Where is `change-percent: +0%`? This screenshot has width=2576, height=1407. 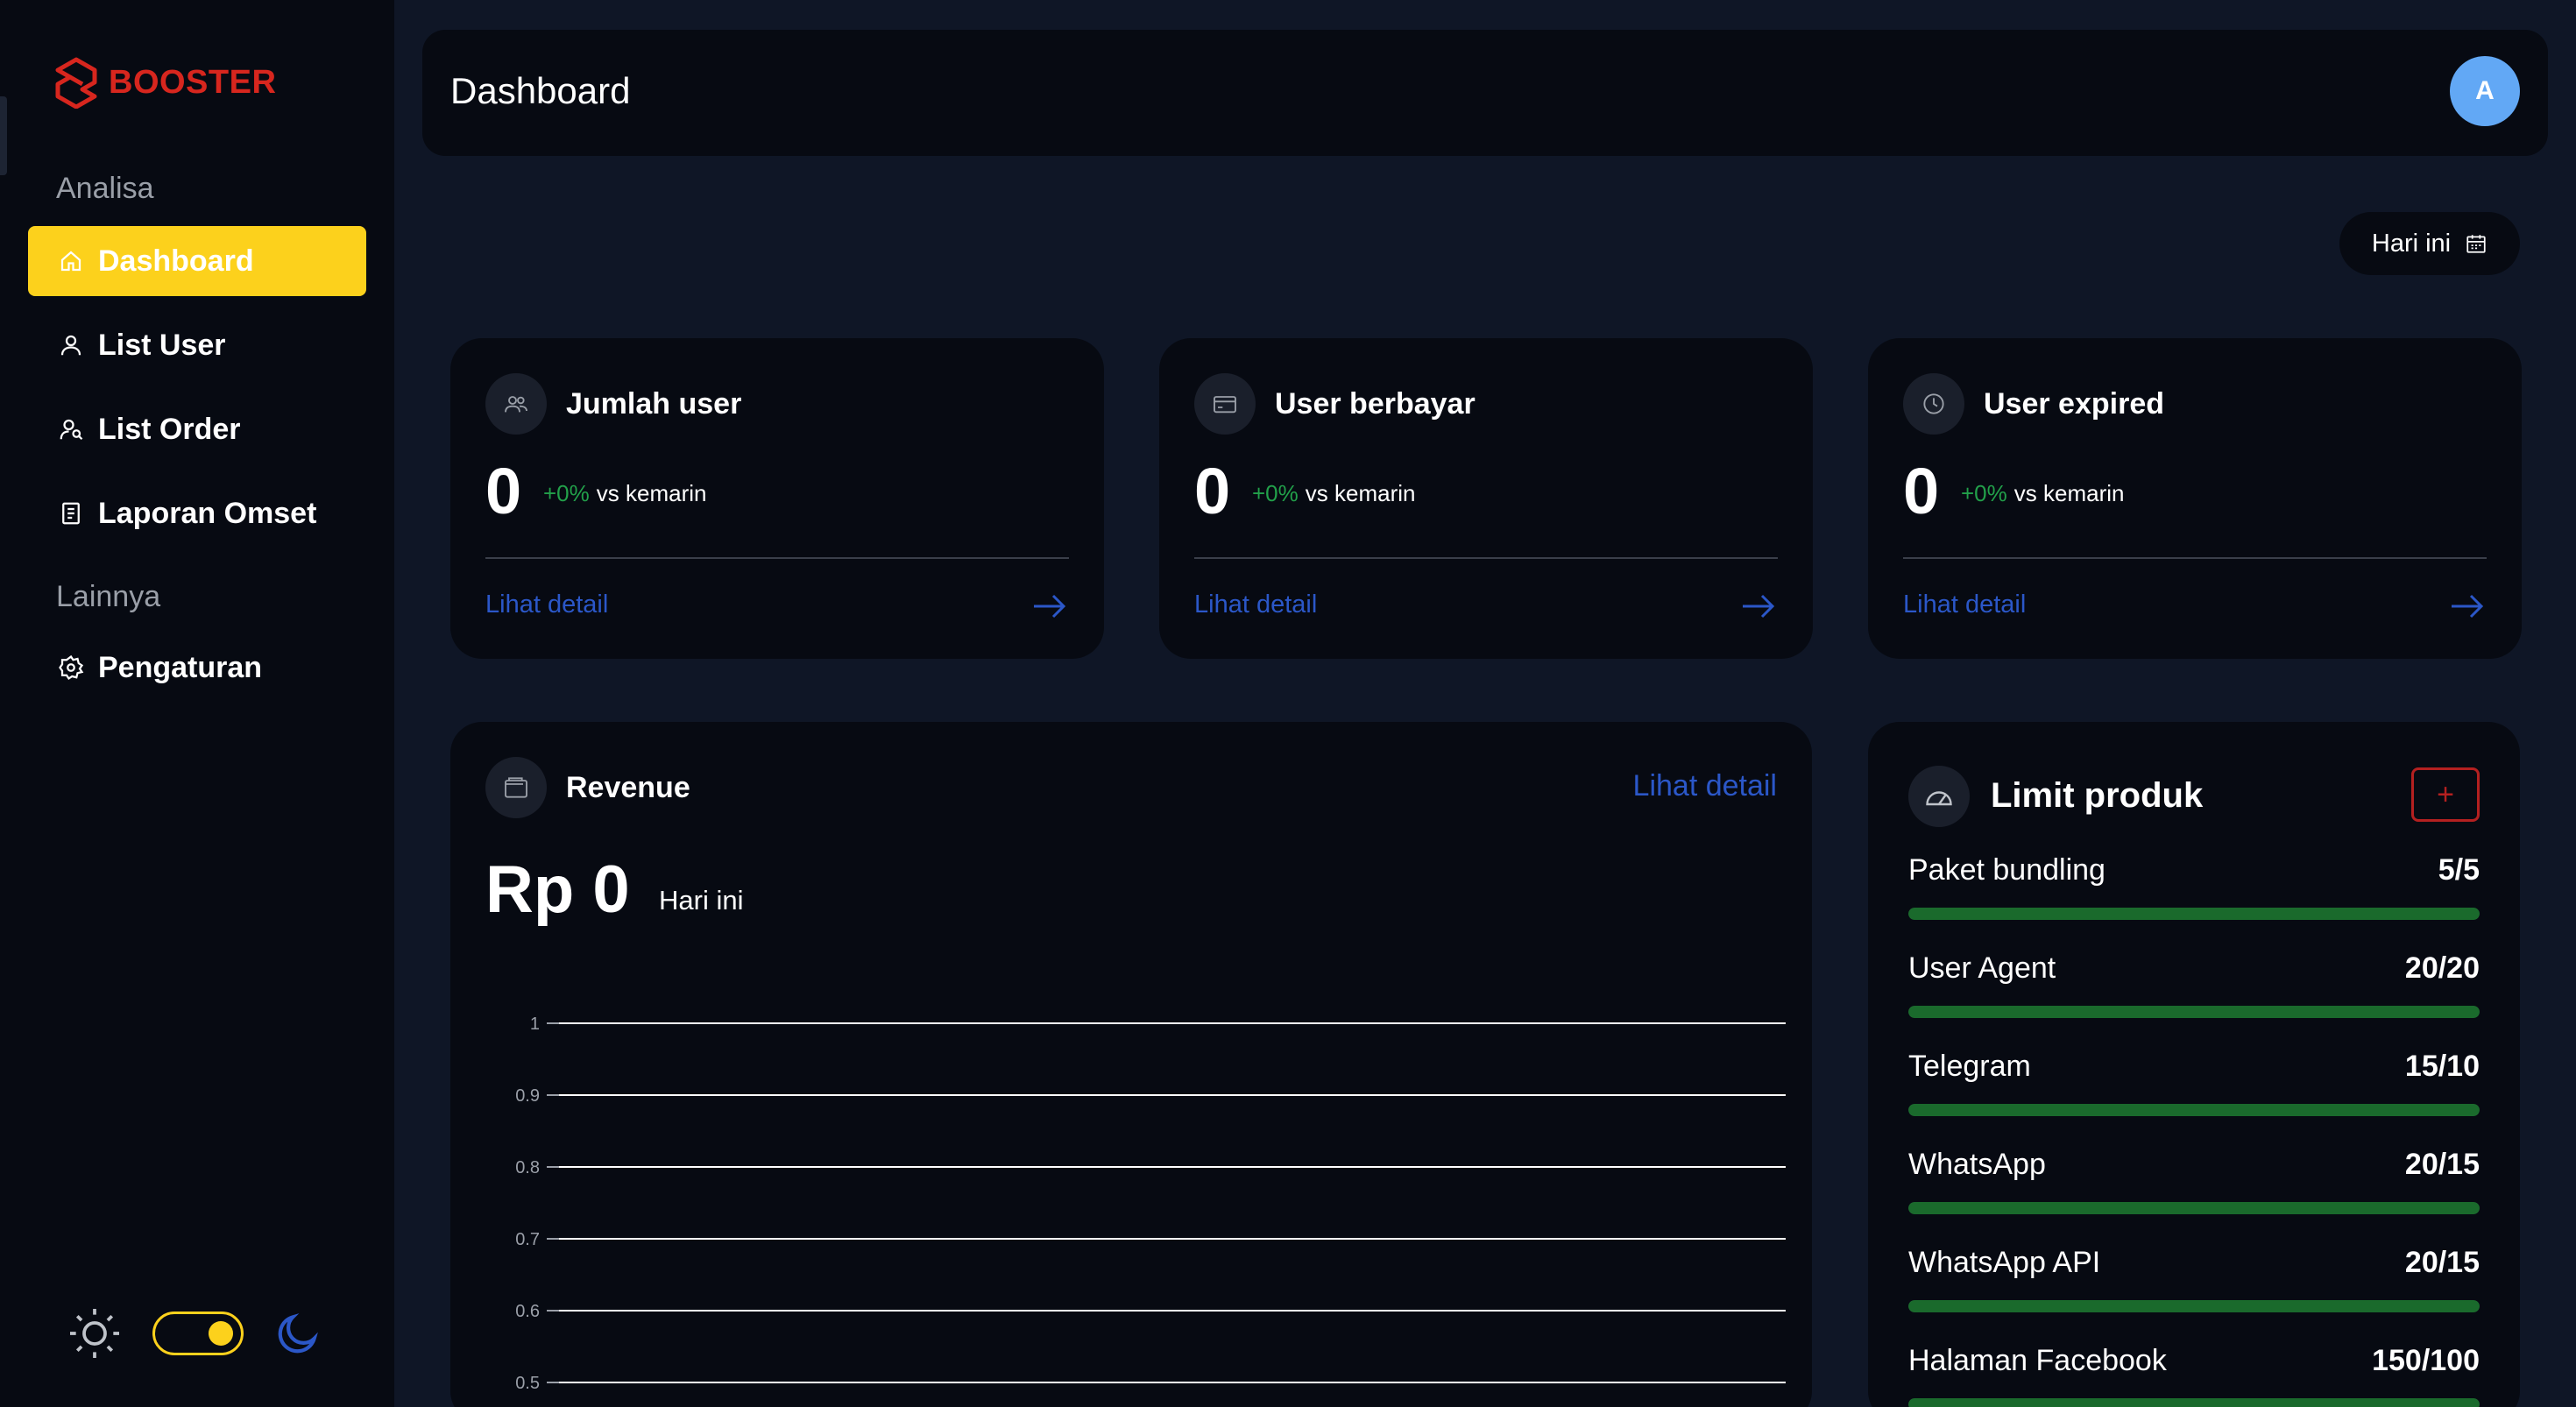 change-percent: +0% is located at coordinates (1275, 493).